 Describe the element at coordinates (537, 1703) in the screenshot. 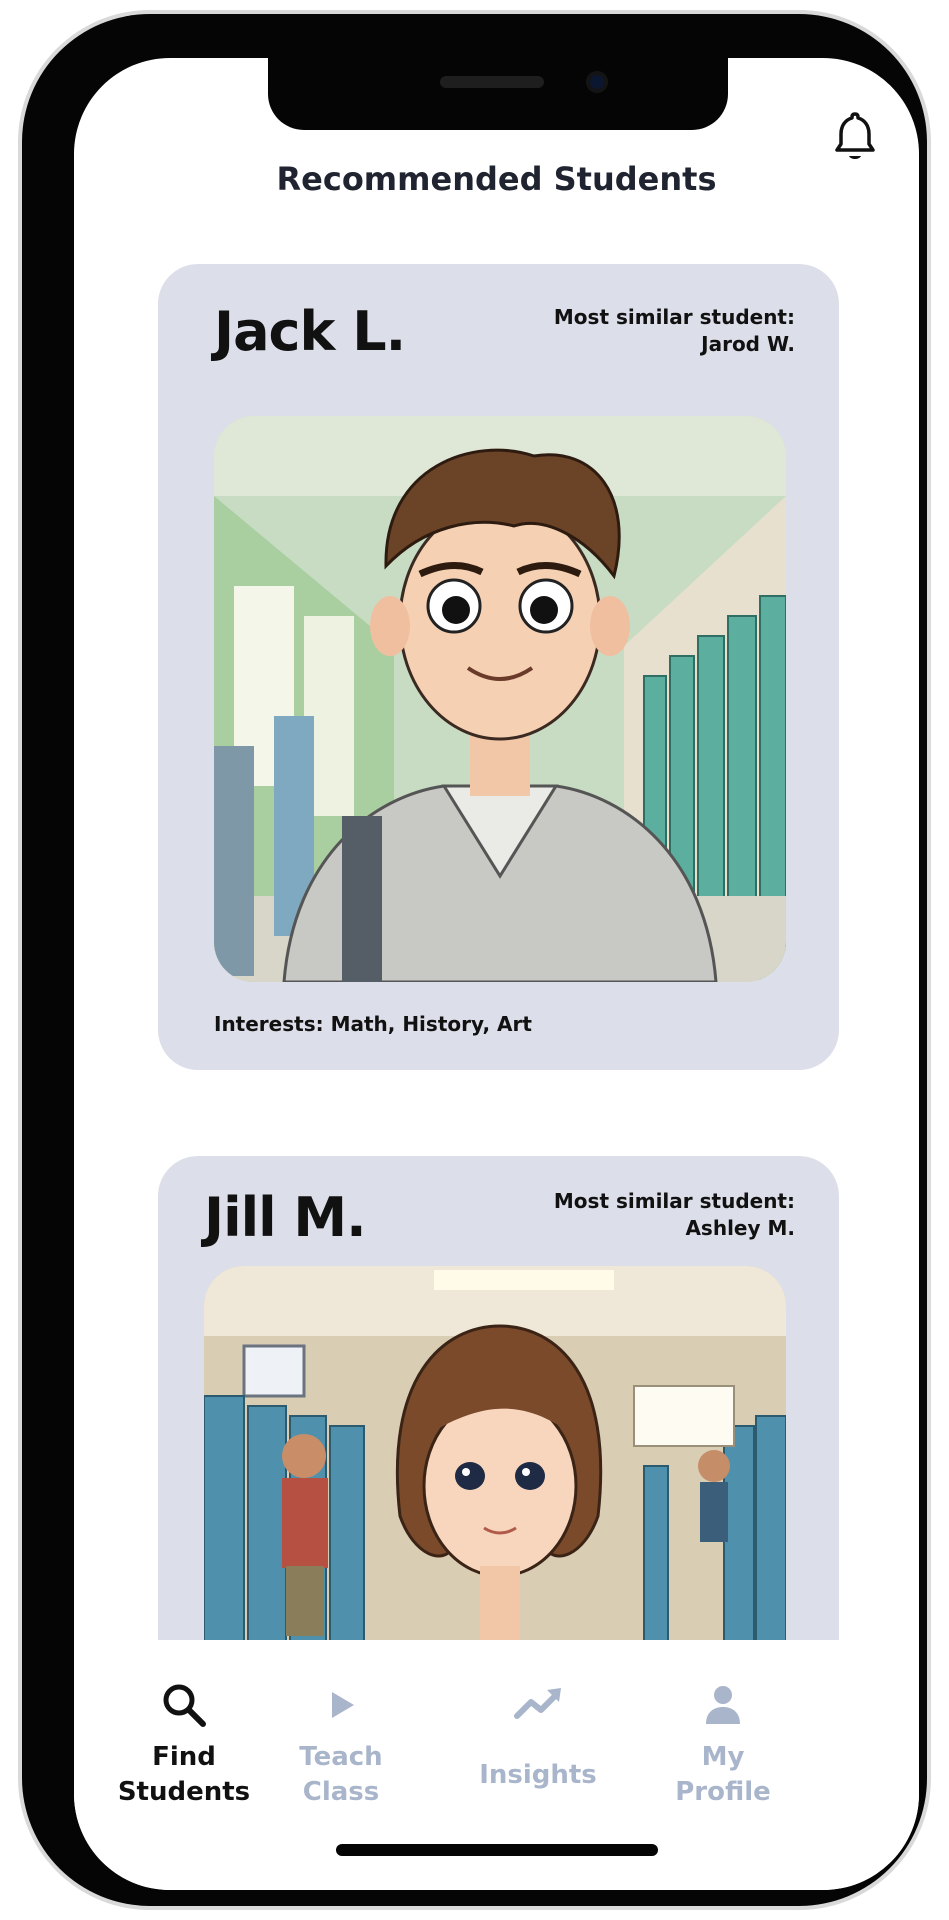

I see `trend-icon` at that location.